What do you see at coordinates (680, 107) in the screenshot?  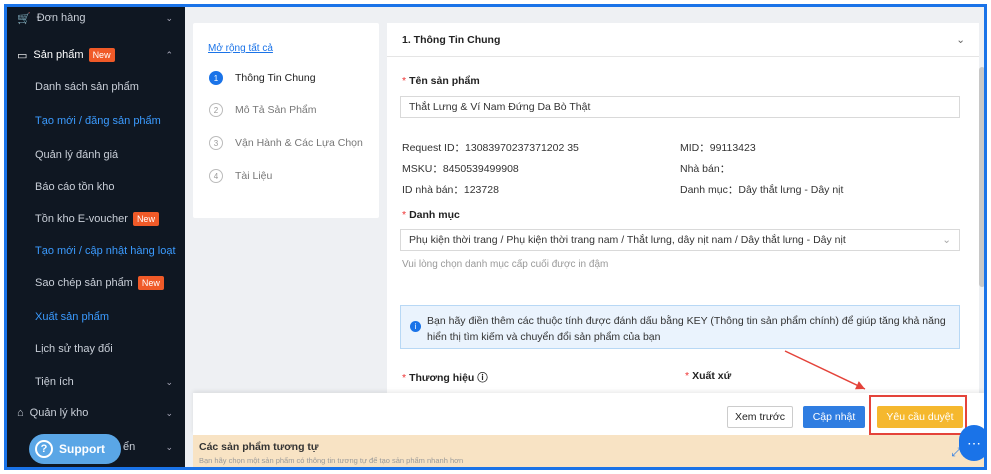 I see `product-name-input: Thắt Lưng & Ví Nam Đứng Da Bò Thật` at bounding box center [680, 107].